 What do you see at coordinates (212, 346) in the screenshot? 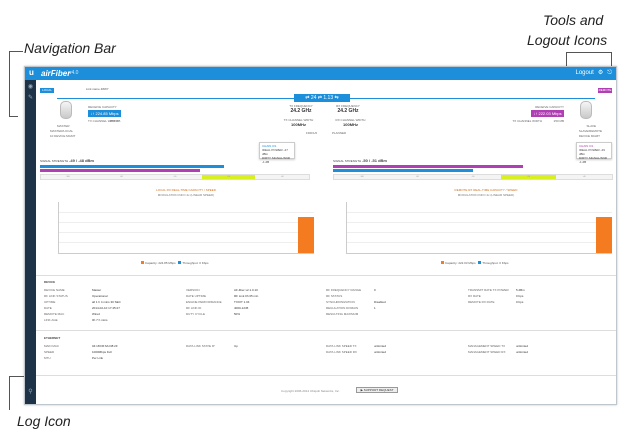
I see `ethernet-field: DATA LINK STATE IP Up` at bounding box center [212, 346].